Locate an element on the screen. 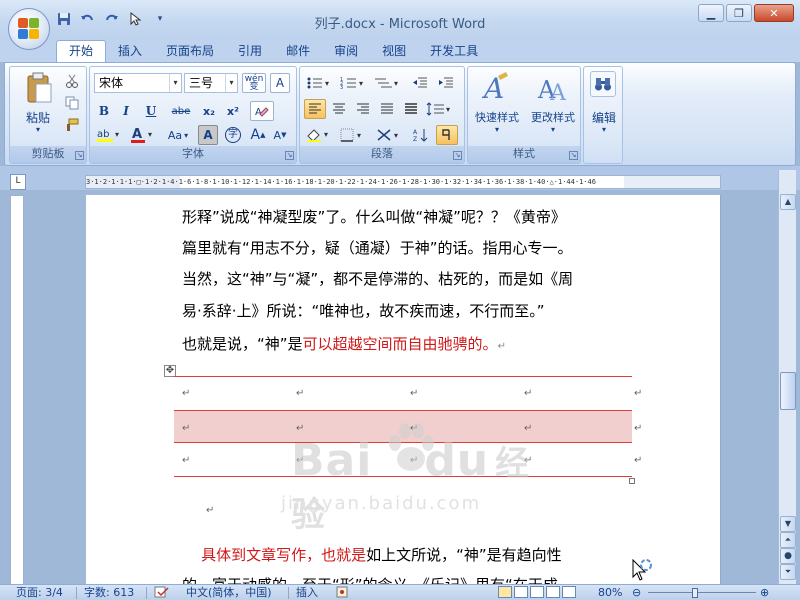 Image resolution: width=800 pixels, height=600 pixels. decrease-indent-icon is located at coordinates (420, 83).